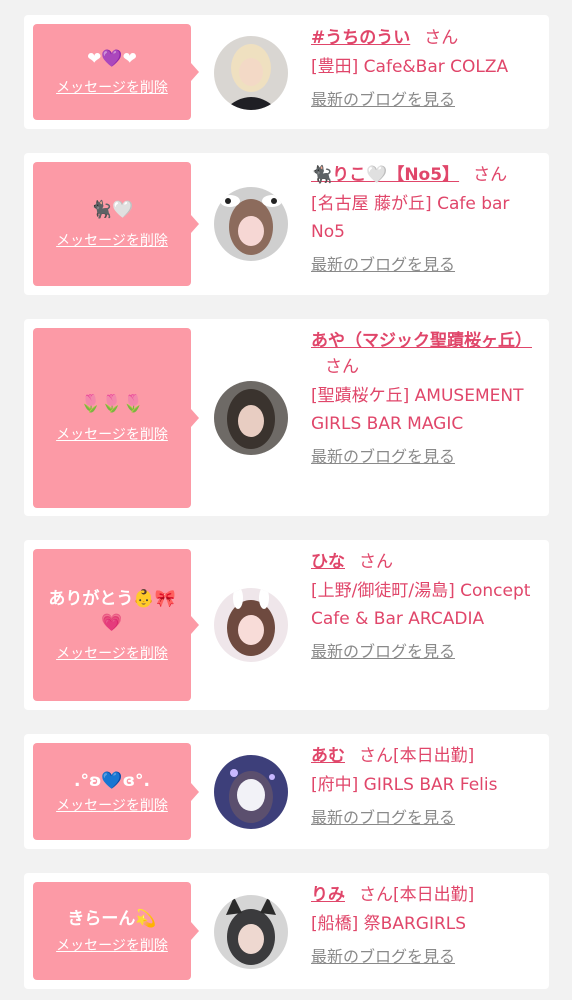 The image size is (572, 1000). I want to click on message-bubble: 🐈‍⬛🤍 メッセージを削除, so click(116, 224).